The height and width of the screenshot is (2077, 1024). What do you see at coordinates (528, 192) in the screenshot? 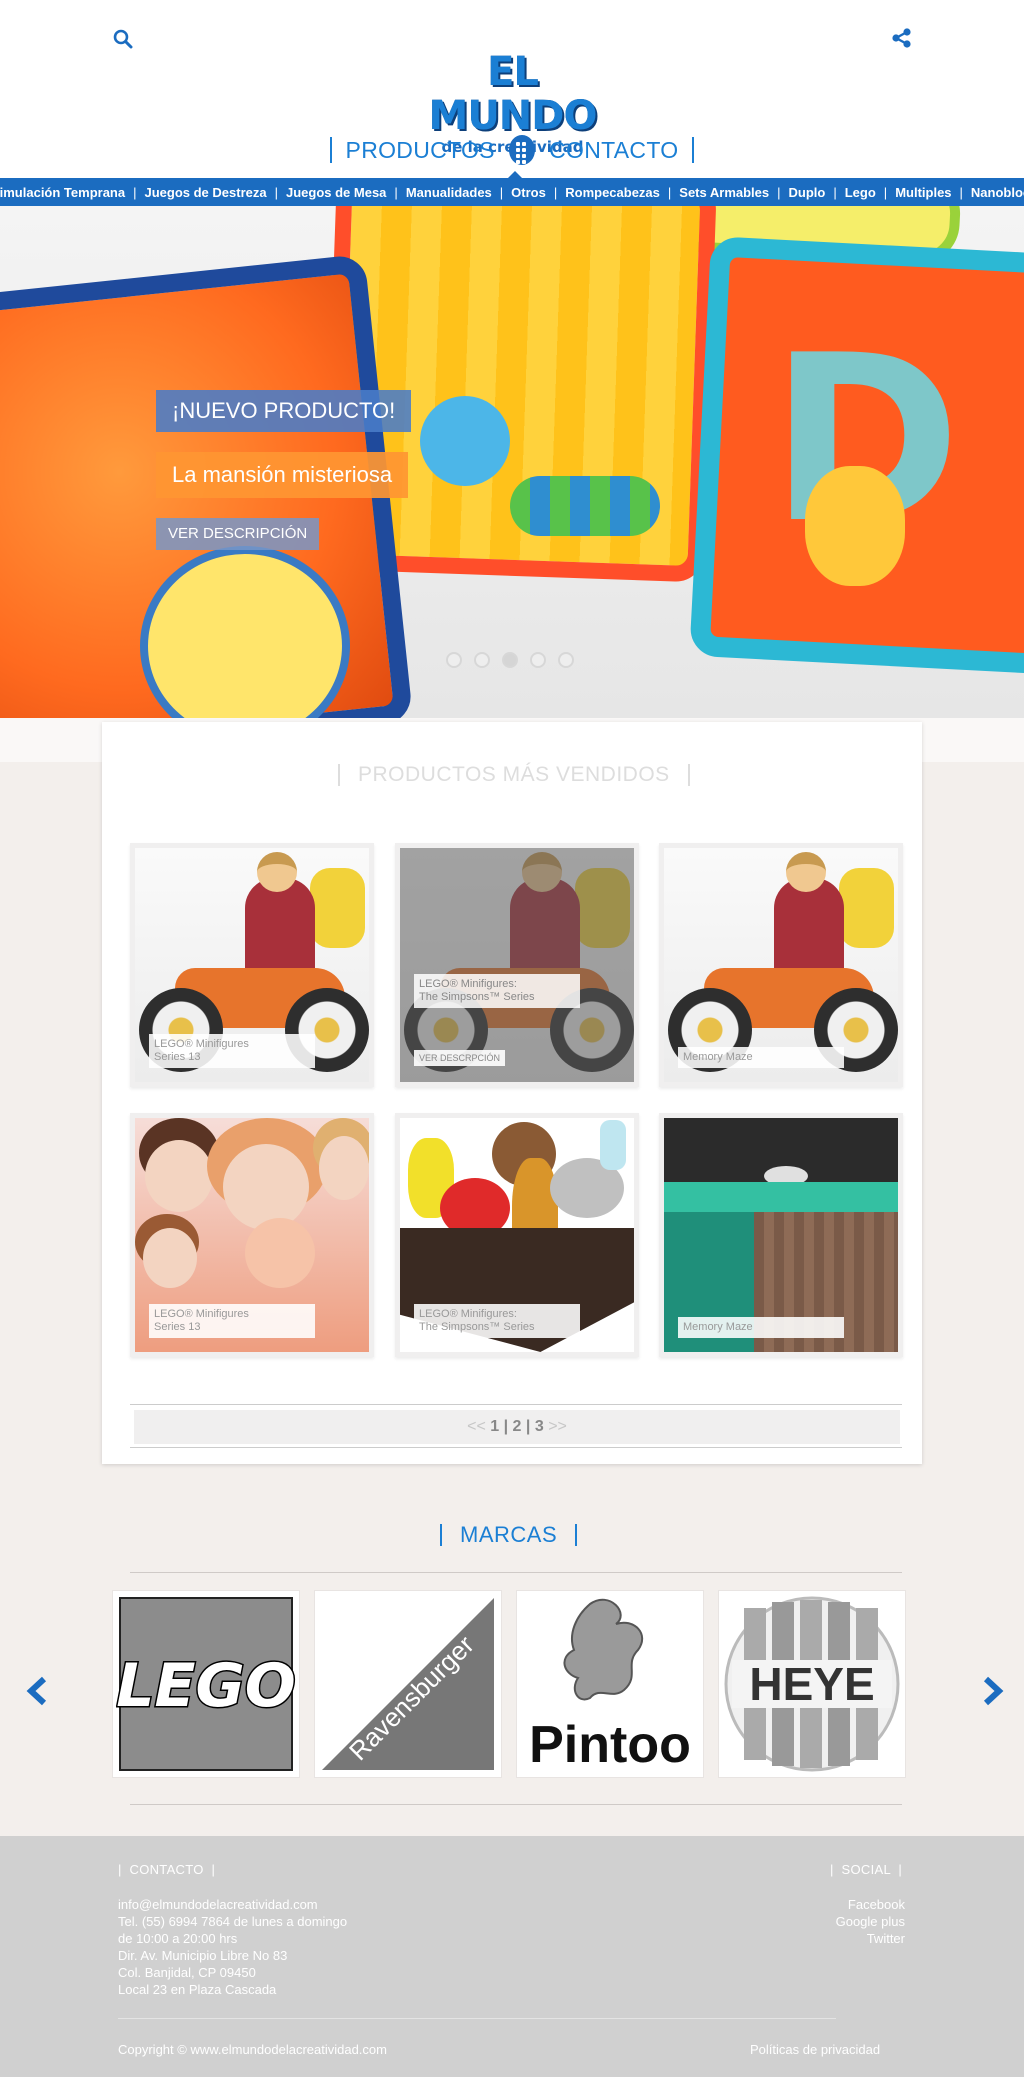
I see `category-otros: Otros` at bounding box center [528, 192].